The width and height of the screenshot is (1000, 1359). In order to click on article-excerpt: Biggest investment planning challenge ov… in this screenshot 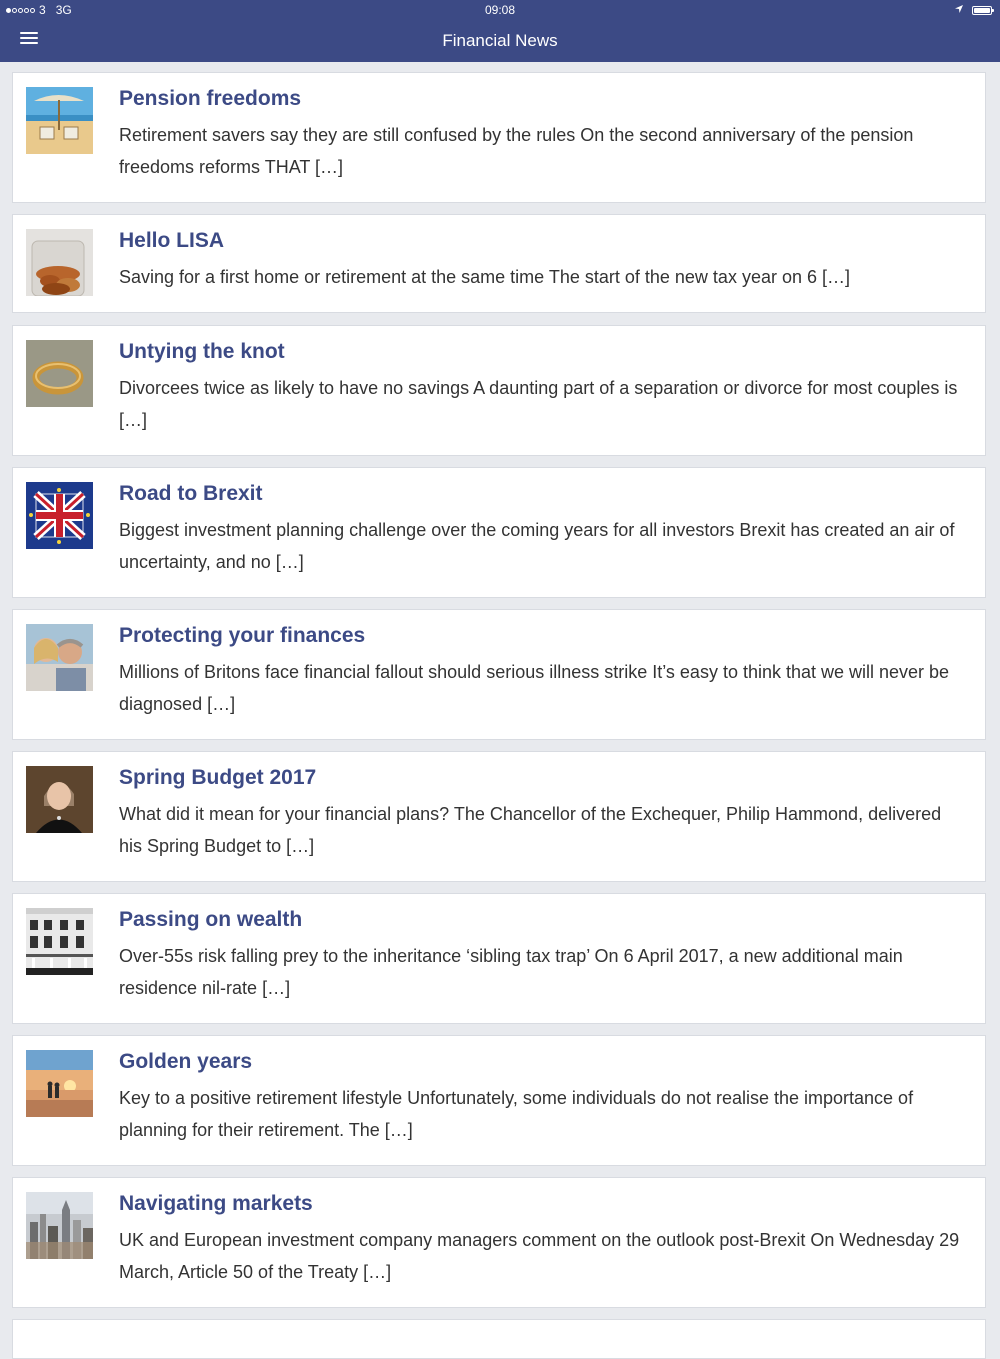, I will do `click(537, 546)`.